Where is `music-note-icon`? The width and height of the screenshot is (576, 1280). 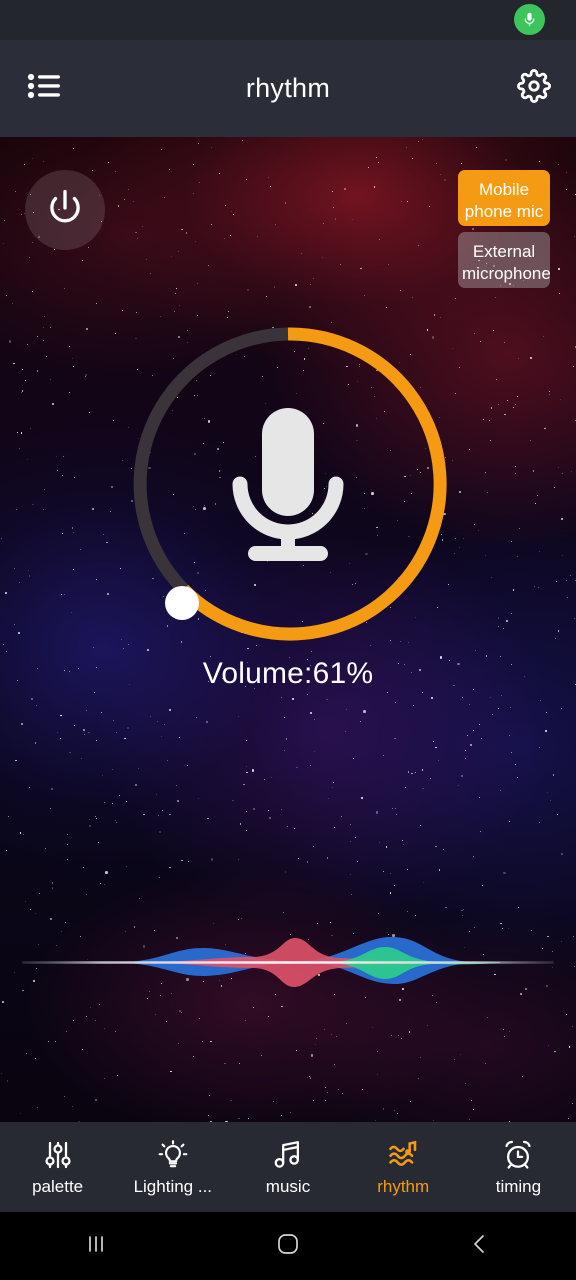
music-note-icon is located at coordinates (288, 1155).